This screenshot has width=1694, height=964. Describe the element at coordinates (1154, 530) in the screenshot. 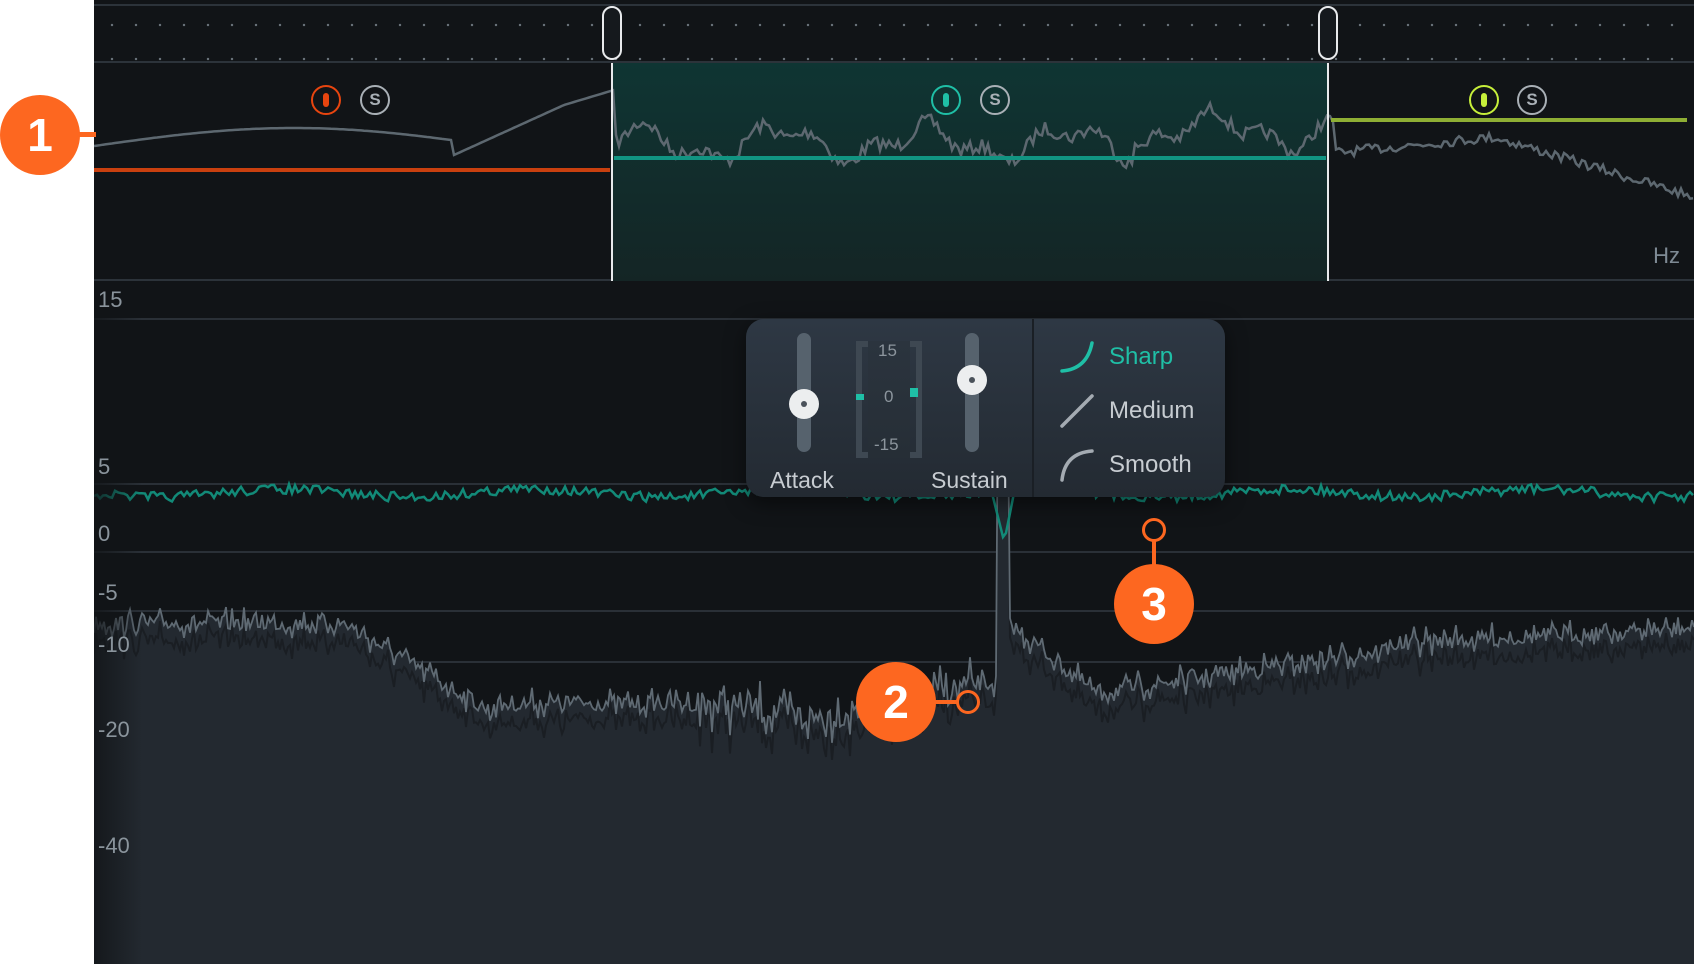

I see `callout-3-marker` at that location.